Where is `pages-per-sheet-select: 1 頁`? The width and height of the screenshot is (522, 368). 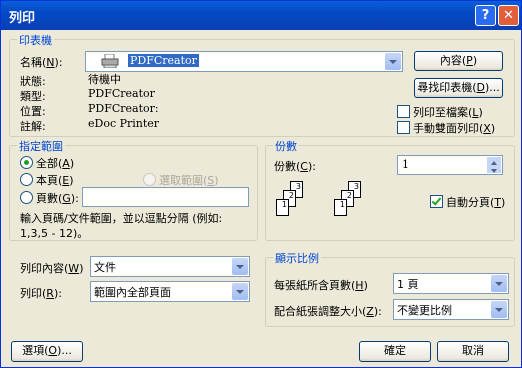
pages-per-sheet-select: 1 頁 is located at coordinates (451, 283).